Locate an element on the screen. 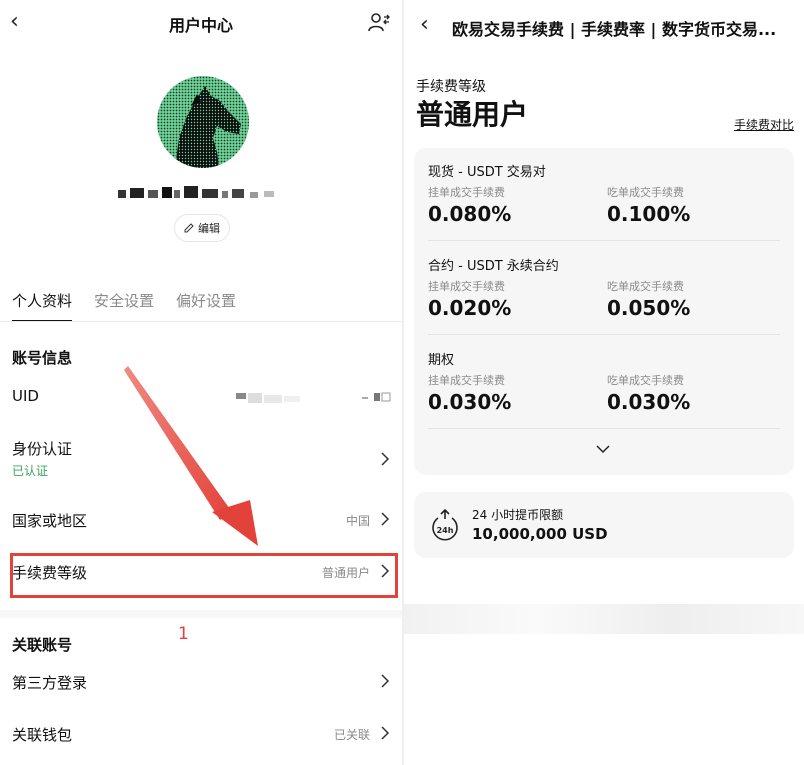 The image size is (804, 765). tabs-divider is located at coordinates (201, 321).